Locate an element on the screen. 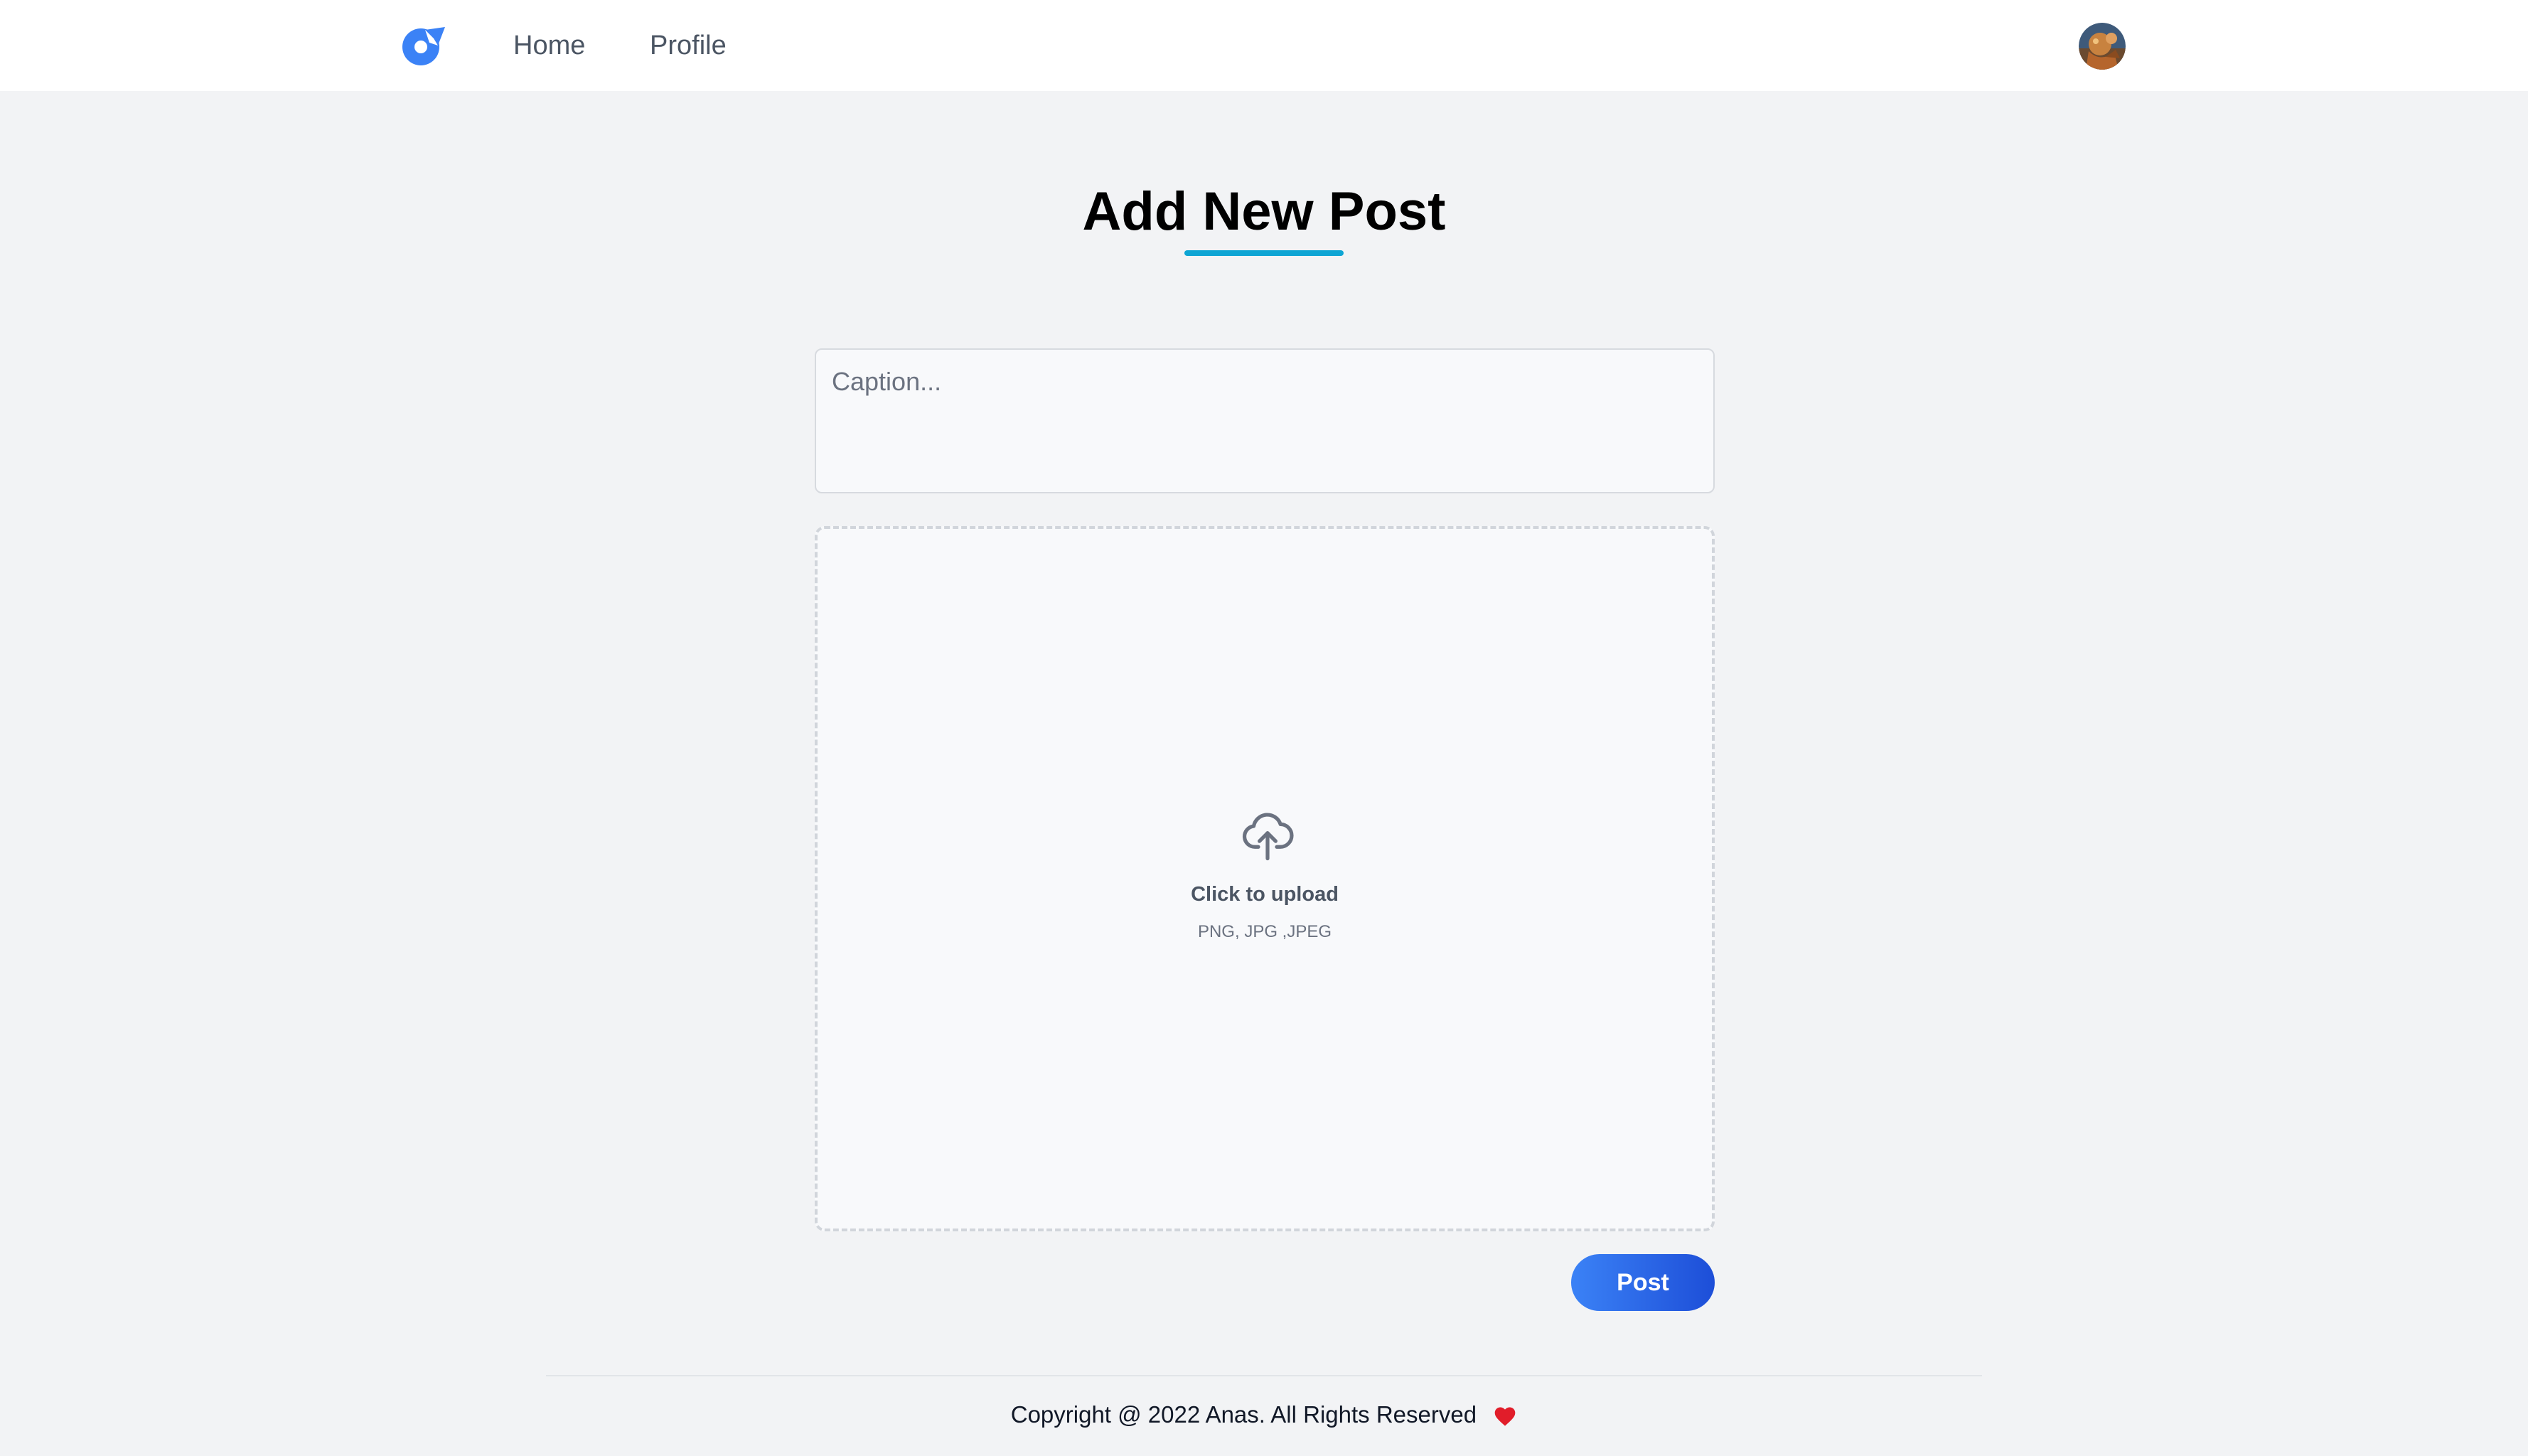 Image resolution: width=2528 pixels, height=1456 pixels. upload-title: Click to upload is located at coordinates (1265, 894).